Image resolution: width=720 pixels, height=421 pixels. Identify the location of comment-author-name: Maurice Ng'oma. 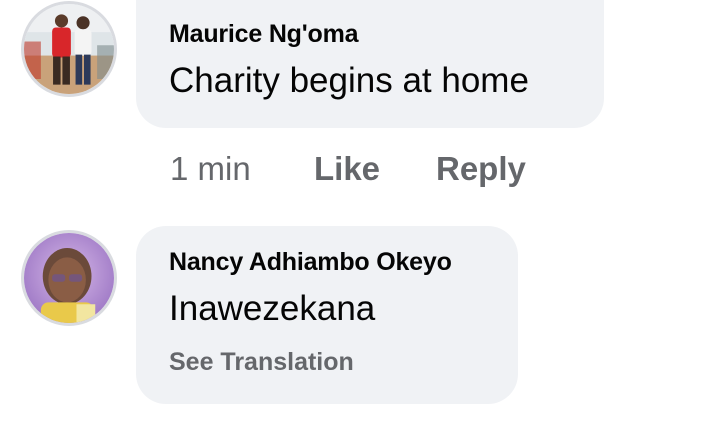
(264, 34).